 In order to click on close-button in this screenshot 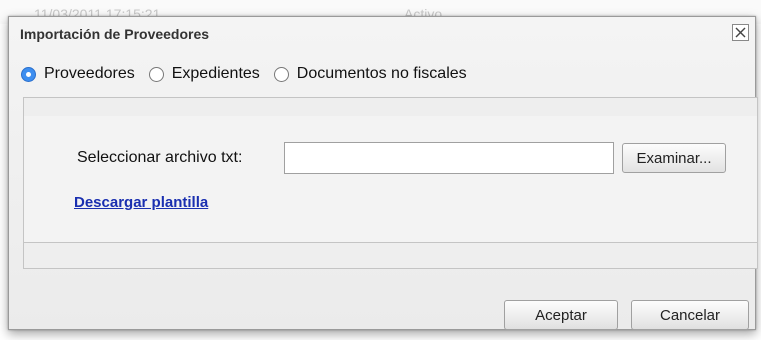, I will do `click(740, 32)`.